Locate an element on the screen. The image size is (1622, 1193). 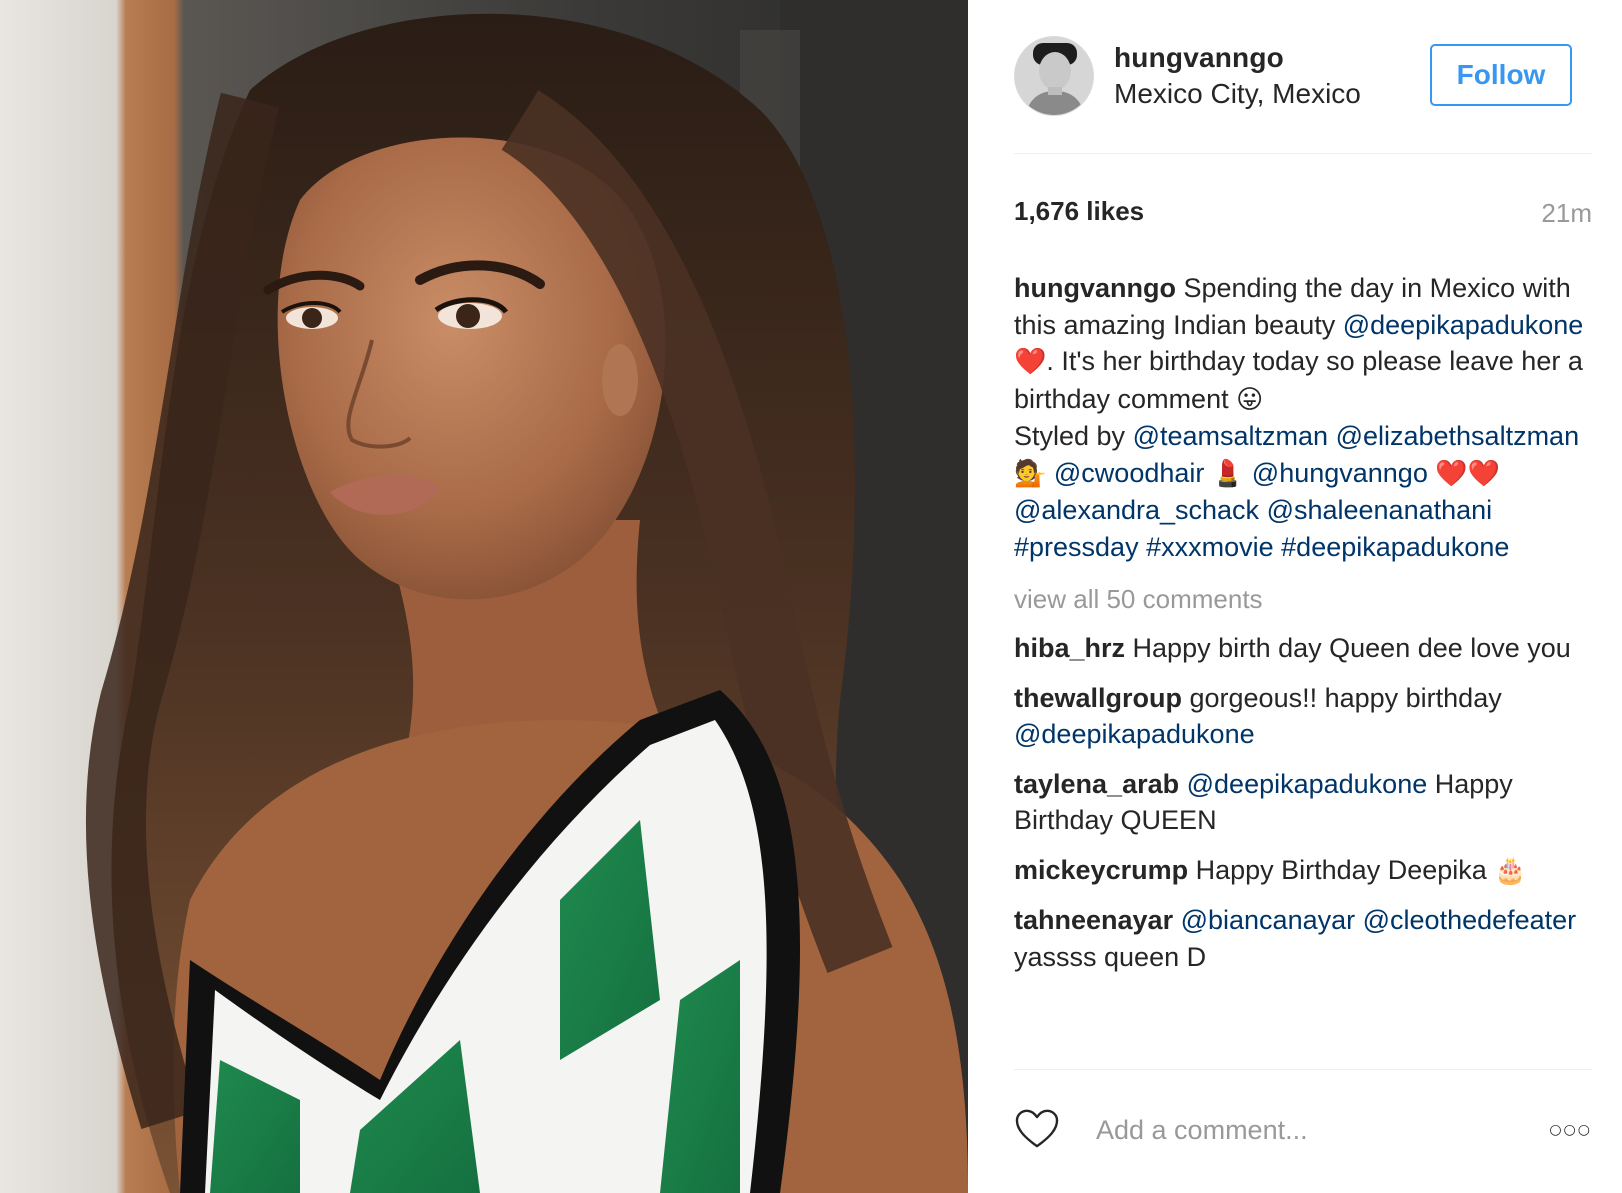
header-divider is located at coordinates (1303, 153).